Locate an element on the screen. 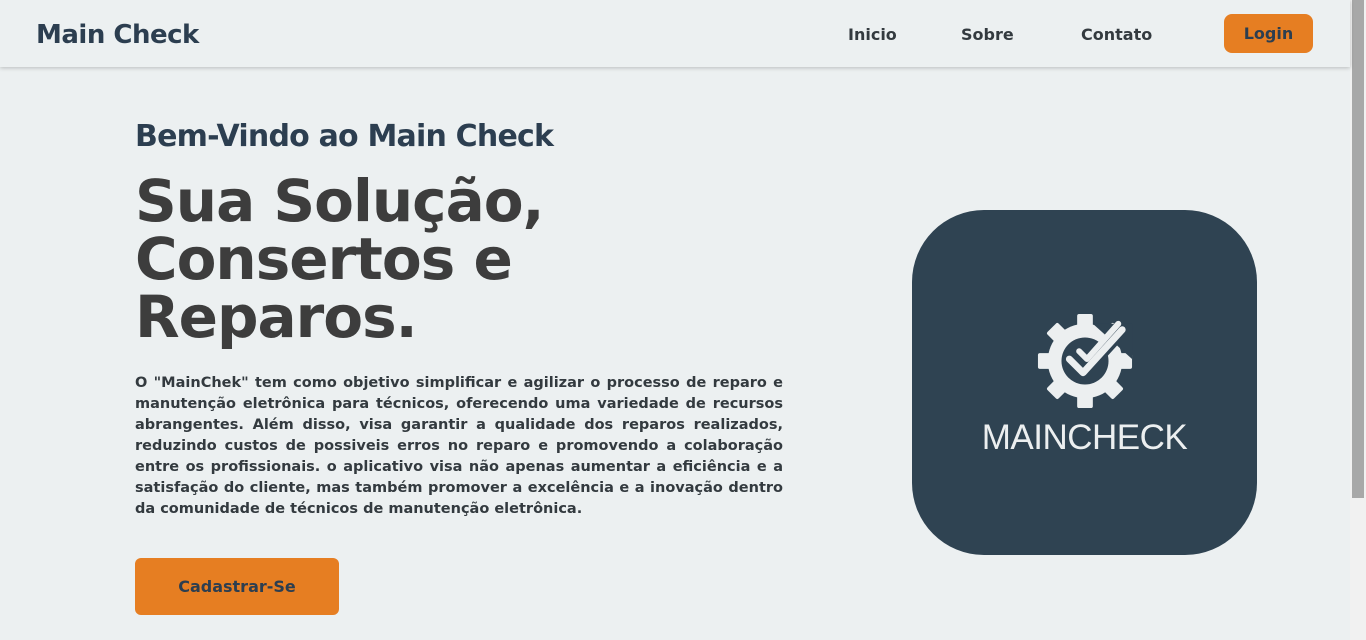 This screenshot has width=1366, height=640. nav-link-inicio: Inicio is located at coordinates (872, 35).